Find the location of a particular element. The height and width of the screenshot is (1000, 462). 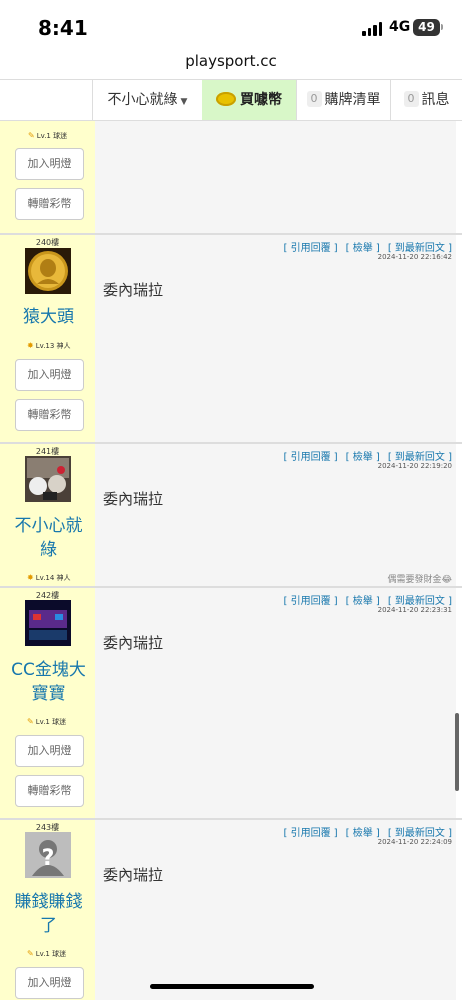

messages-button: 0 訊息 is located at coordinates (426, 100).